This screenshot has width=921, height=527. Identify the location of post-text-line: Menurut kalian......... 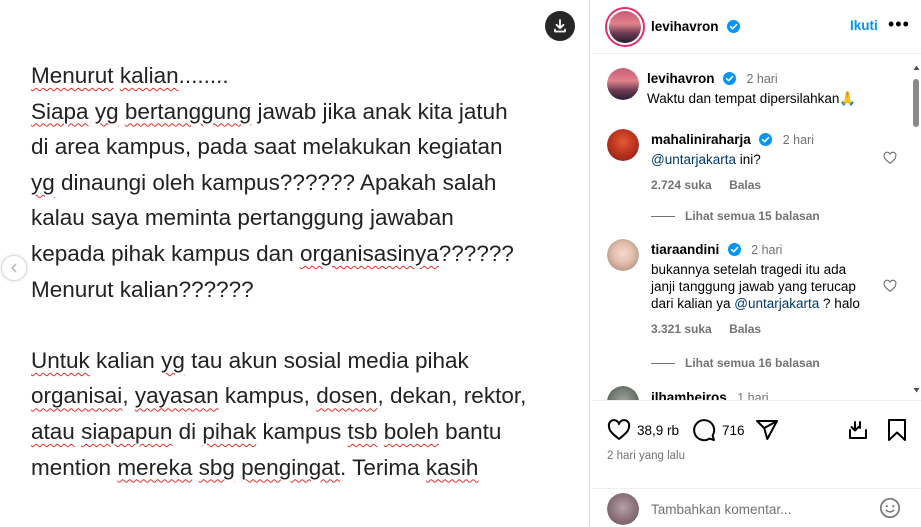
(303, 76).